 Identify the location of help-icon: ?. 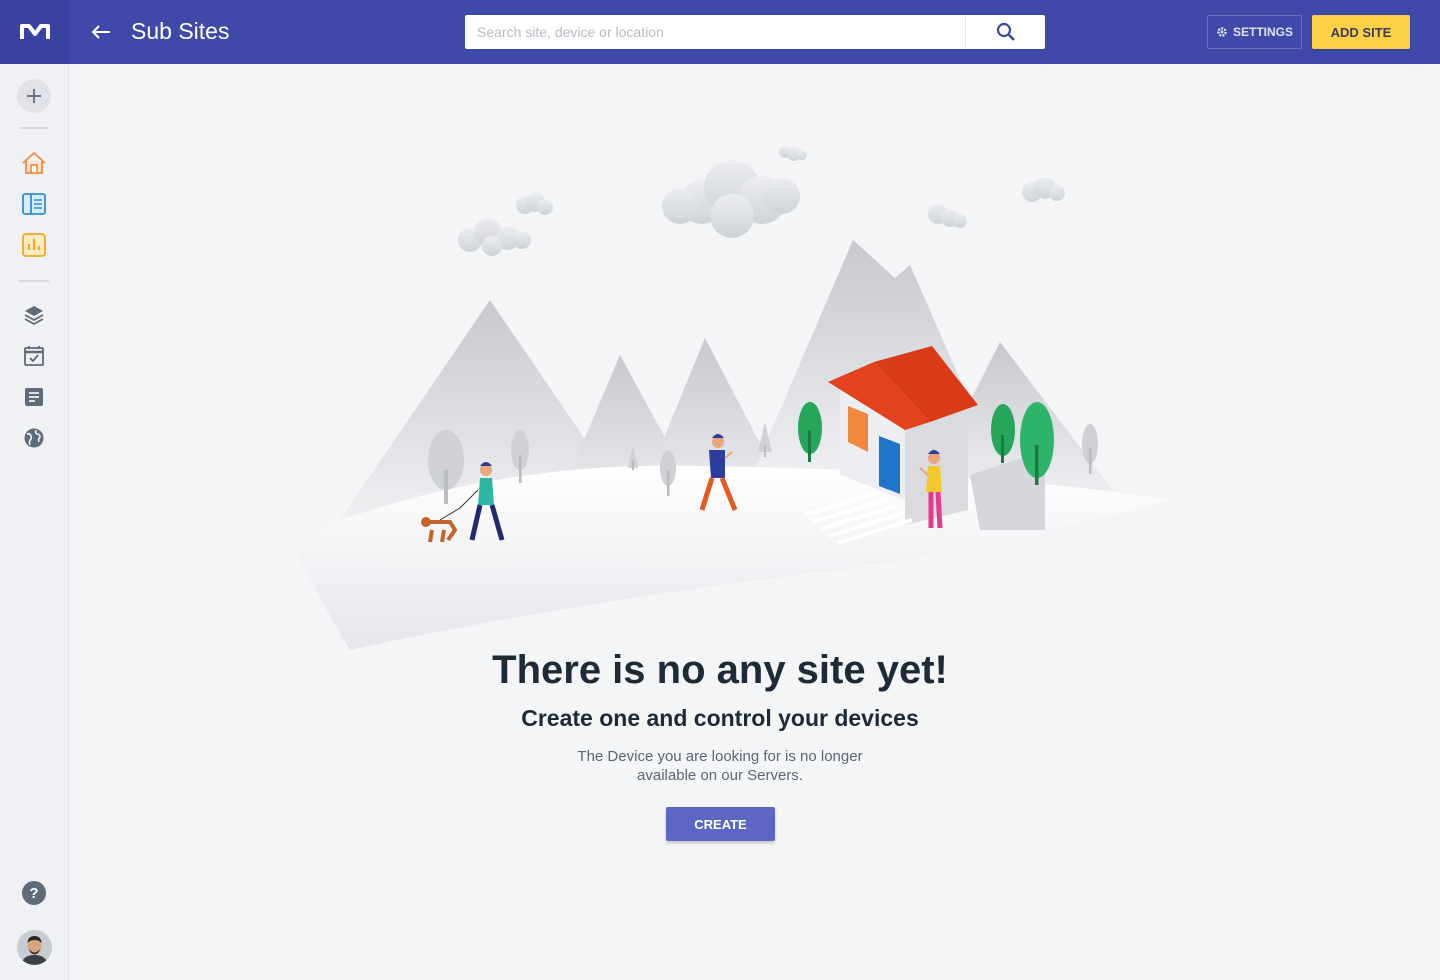
(34, 893).